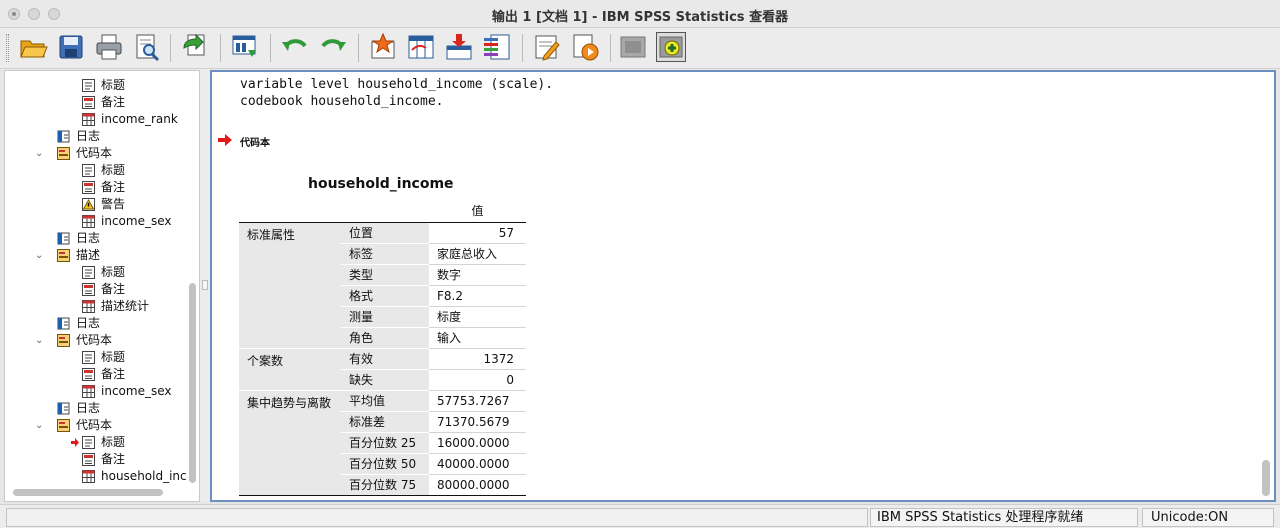 This screenshot has width=1280, height=528. What do you see at coordinates (385, 232) in the screenshot?
I see `row-label: 位置` at bounding box center [385, 232].